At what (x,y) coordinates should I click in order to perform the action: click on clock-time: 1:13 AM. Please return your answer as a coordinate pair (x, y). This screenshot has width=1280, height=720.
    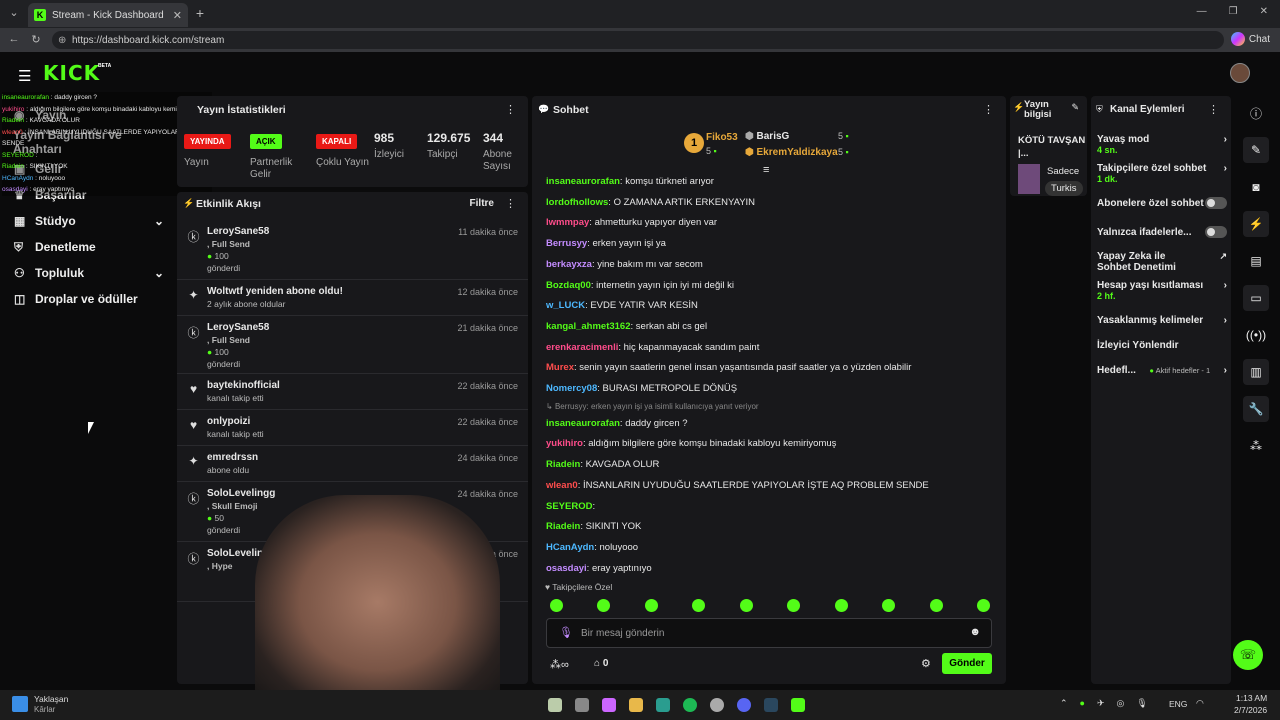
    Looking at the image, I should click on (1251, 698).